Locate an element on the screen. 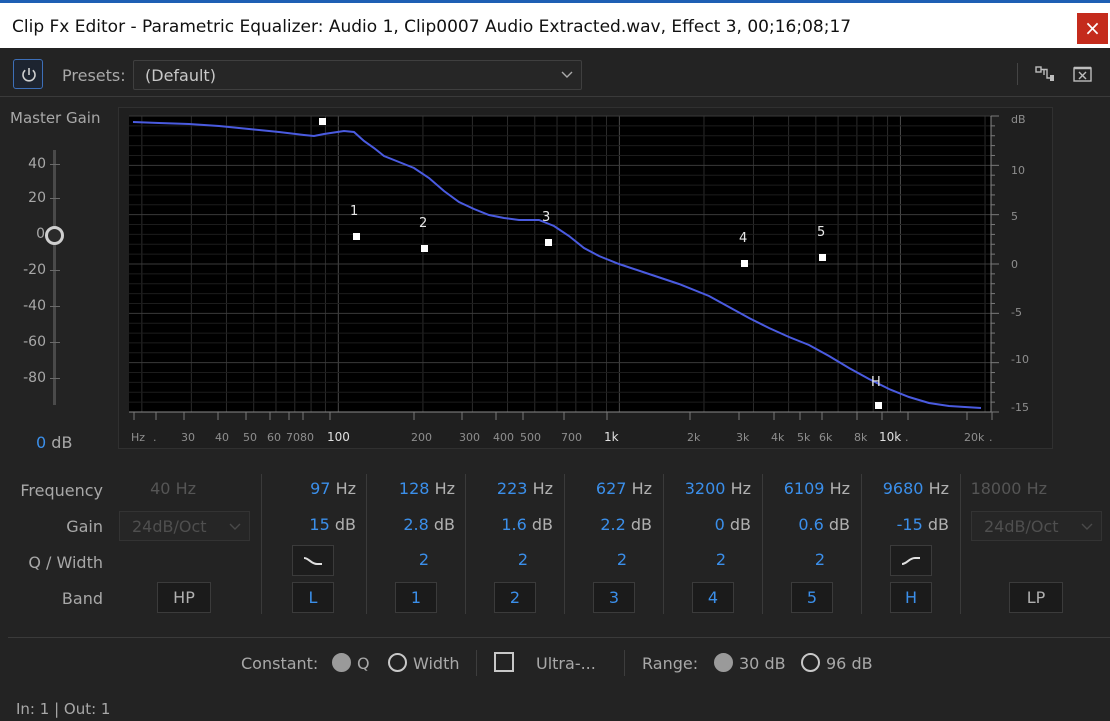 The height and width of the screenshot is (721, 1110). ultra-checkbox is located at coordinates (504, 662).